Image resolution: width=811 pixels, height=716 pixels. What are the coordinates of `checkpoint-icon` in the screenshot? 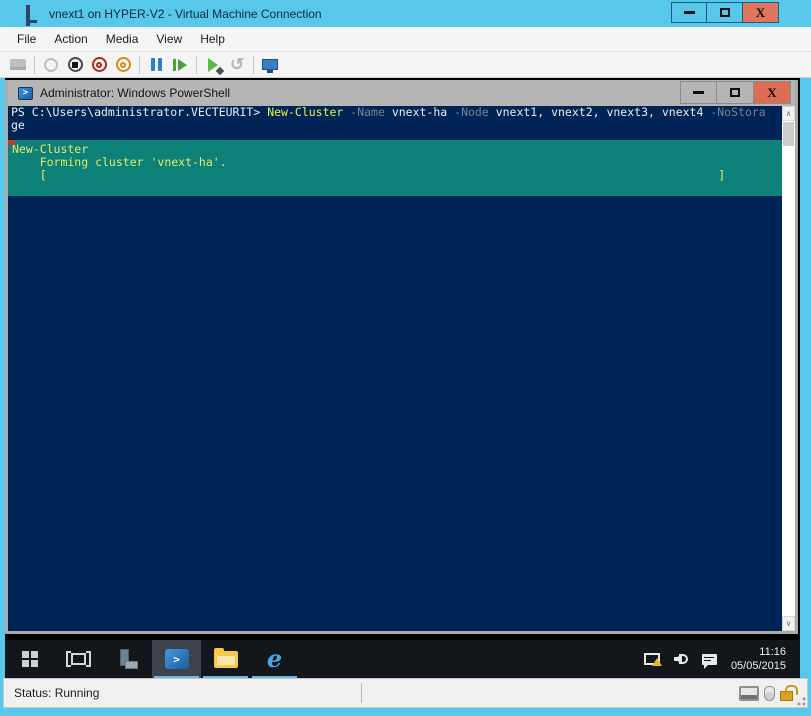 It's located at (213, 65).